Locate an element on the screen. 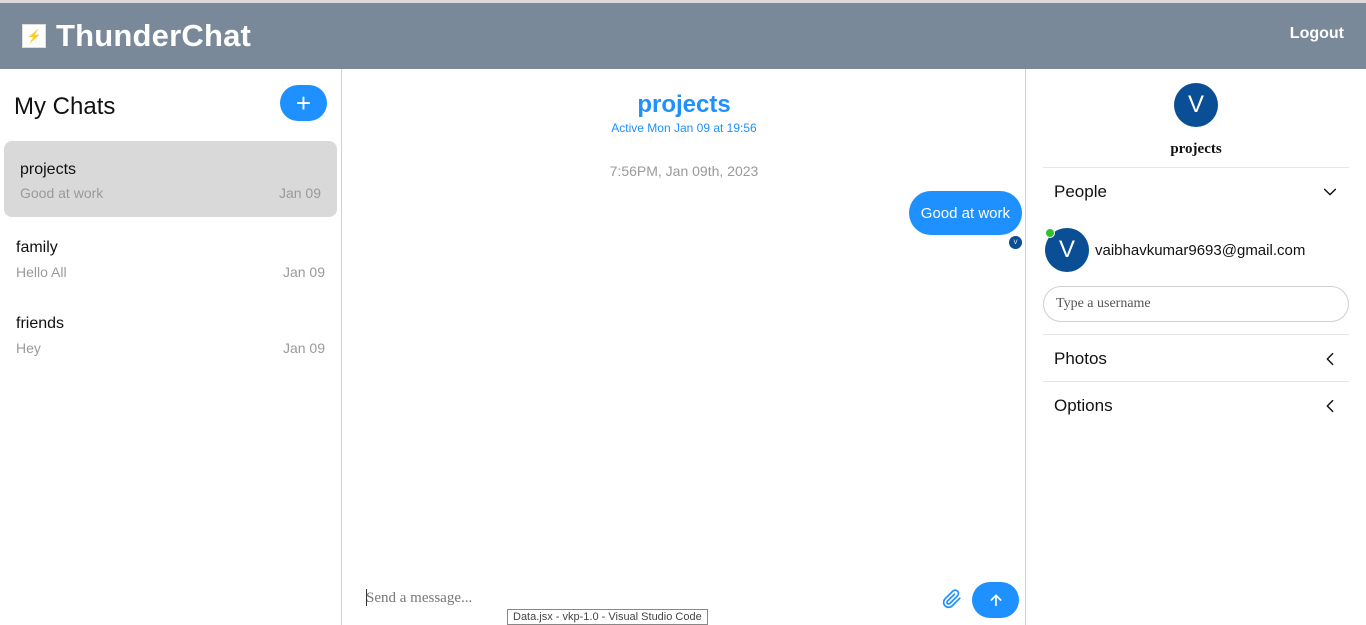 The height and width of the screenshot is (625, 1366). photos-label: Photos is located at coordinates (1080, 358).